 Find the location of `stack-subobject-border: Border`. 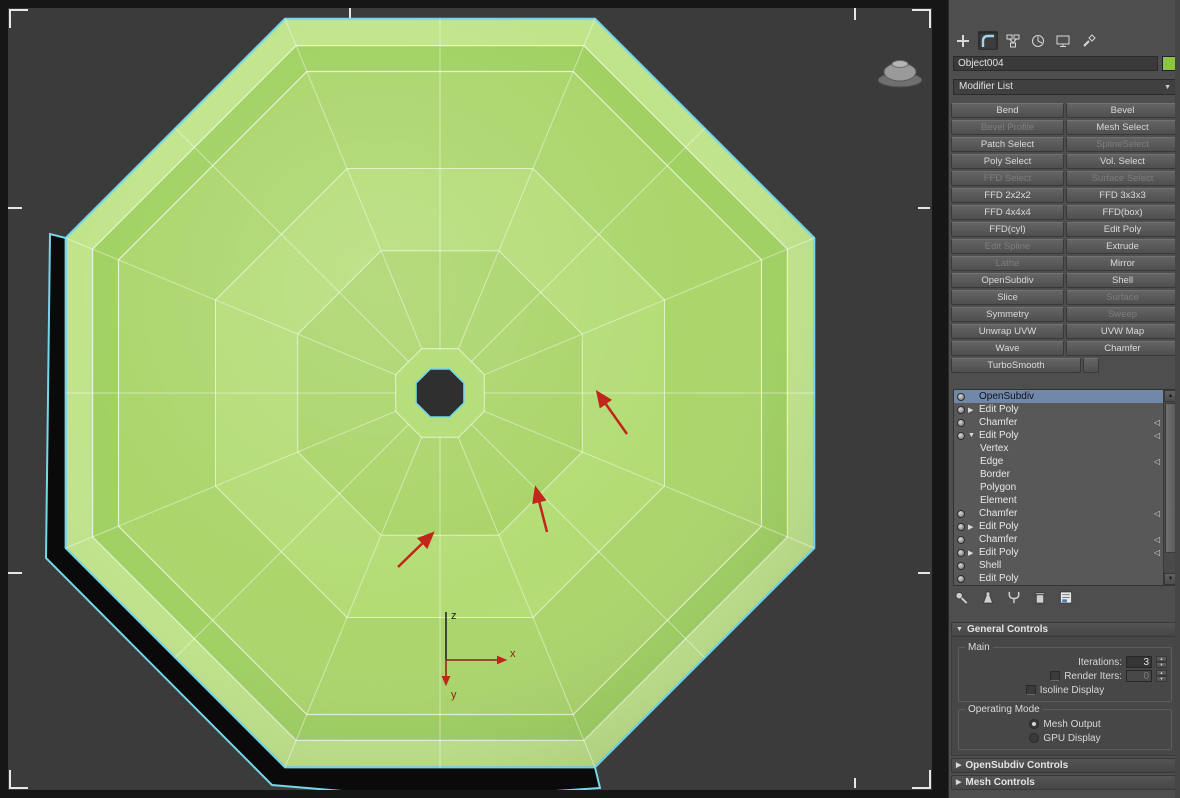

stack-subobject-border: Border is located at coordinates (1058, 474).